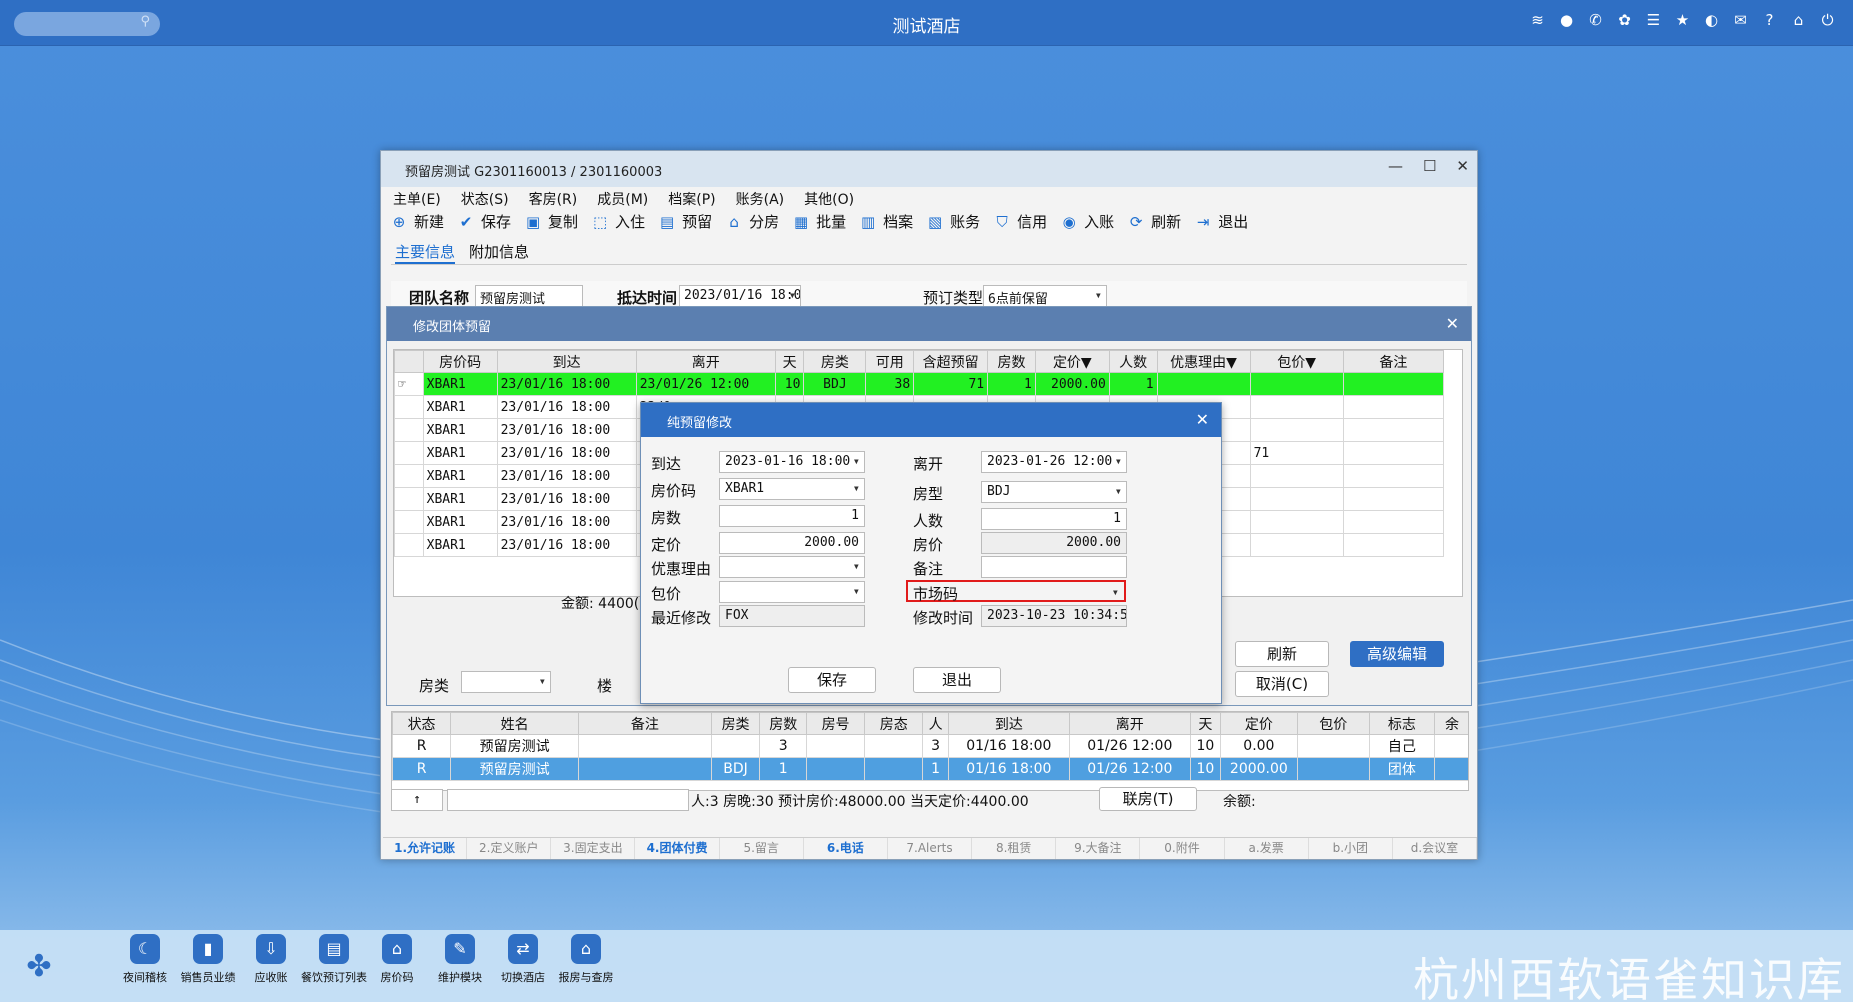  What do you see at coordinates (890, 361) in the screenshot?
I see `column-header: 可用` at bounding box center [890, 361].